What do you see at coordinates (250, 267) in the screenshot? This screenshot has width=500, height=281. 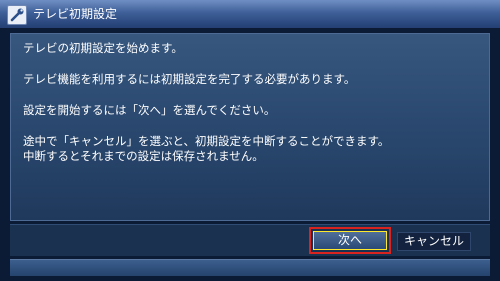 I see `bottom-status-strip` at bounding box center [250, 267].